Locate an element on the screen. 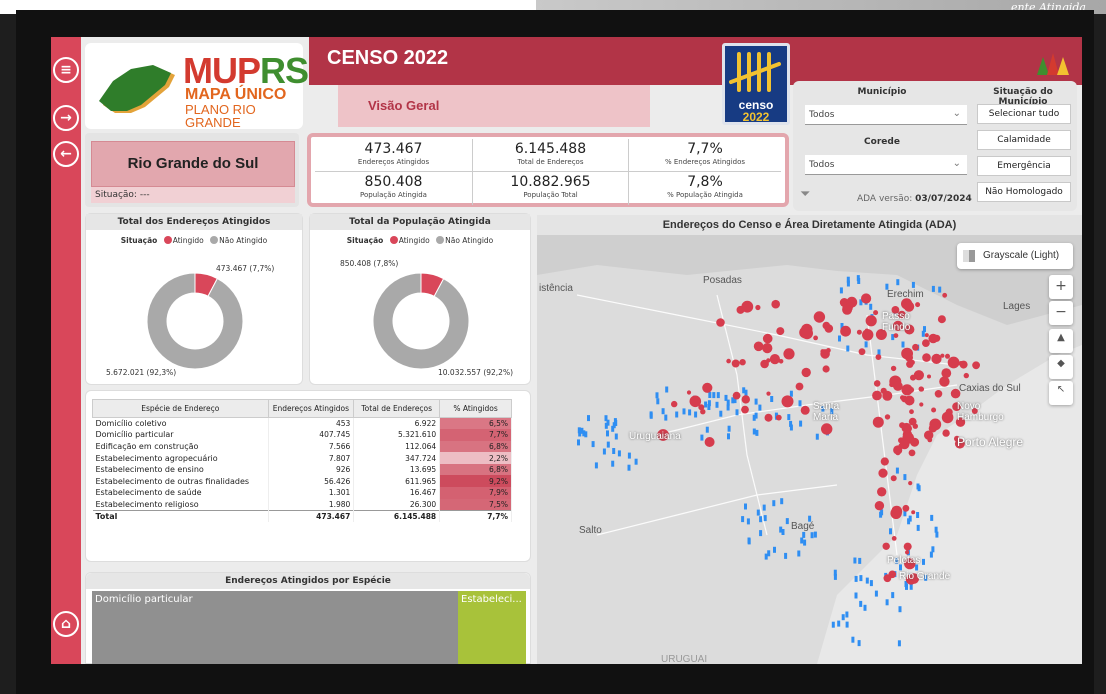 Image resolution: width=1106 pixels, height=694 pixels. table-row: Estabelecimento de ensino 926 13.695 6,8% is located at coordinates (302, 469).